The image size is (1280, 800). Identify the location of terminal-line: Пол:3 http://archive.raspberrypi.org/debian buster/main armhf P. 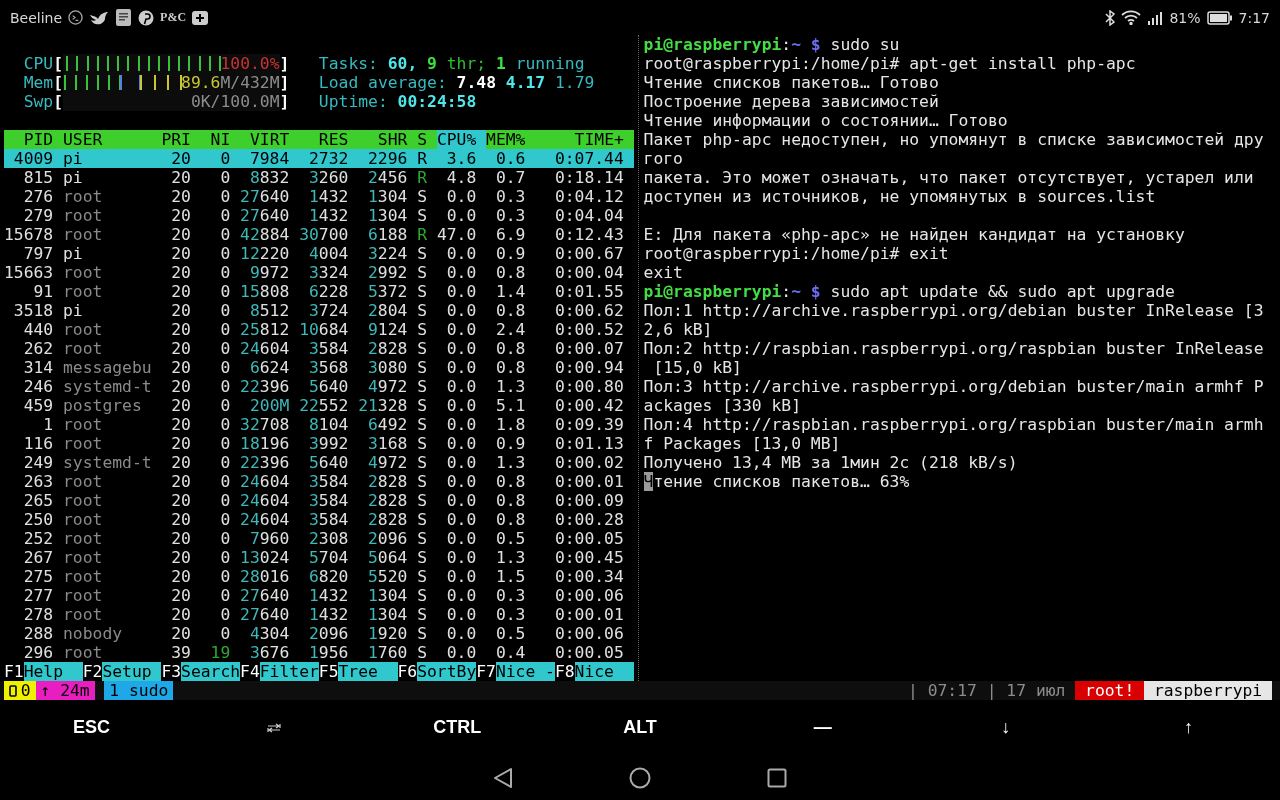
(953, 386).